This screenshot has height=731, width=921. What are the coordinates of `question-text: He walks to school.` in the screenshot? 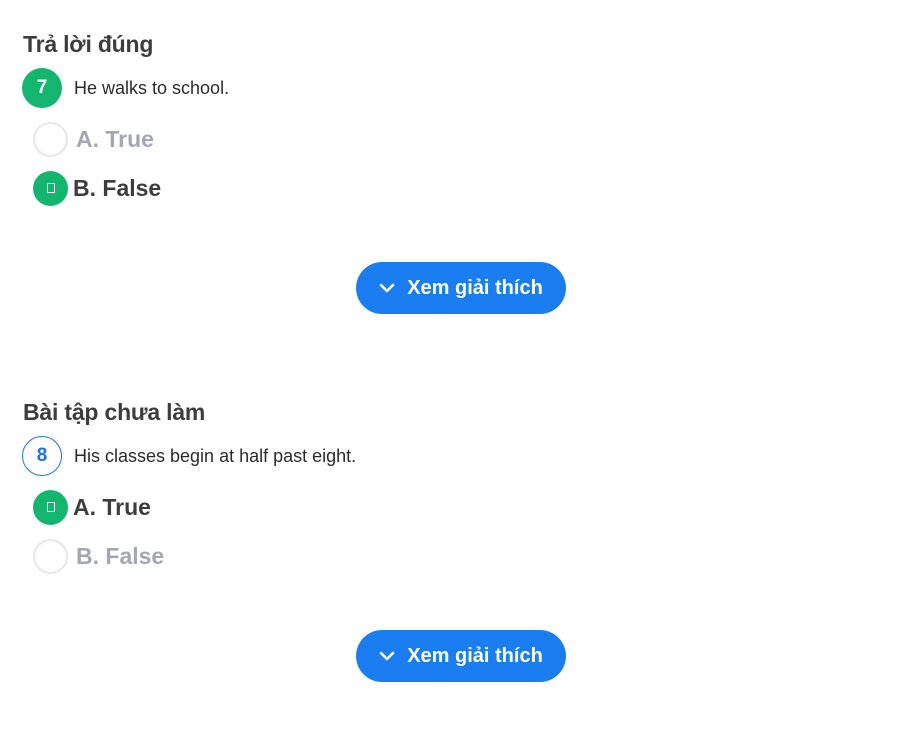 It's located at (152, 87).